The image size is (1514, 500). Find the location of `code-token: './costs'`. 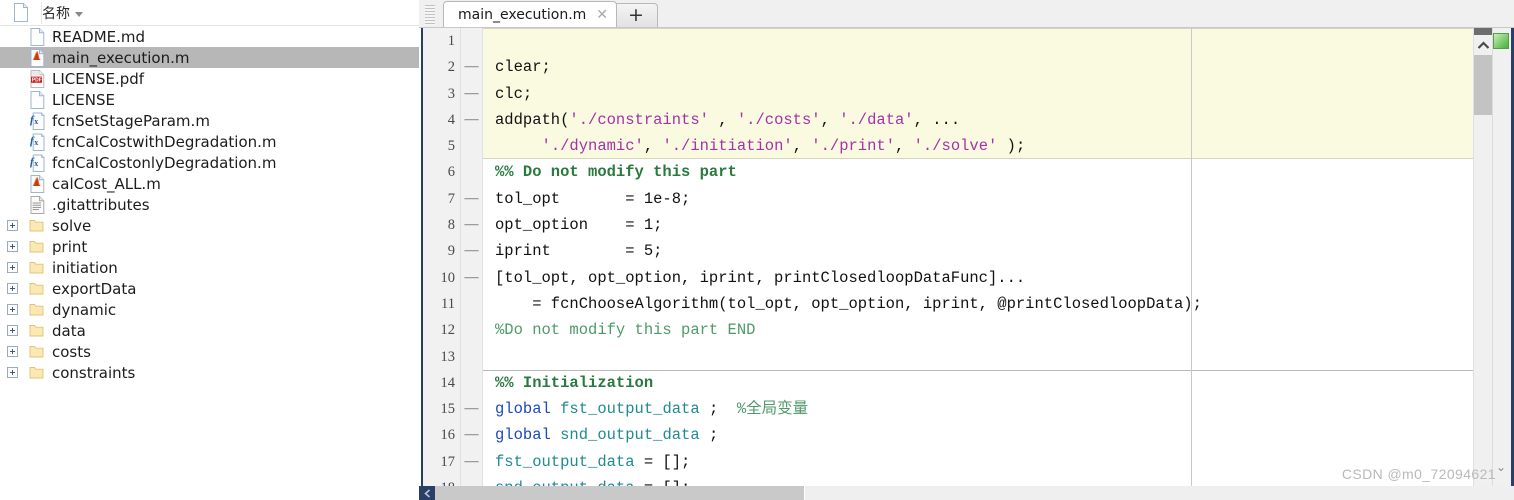

code-token: './costs' is located at coordinates (778, 119).